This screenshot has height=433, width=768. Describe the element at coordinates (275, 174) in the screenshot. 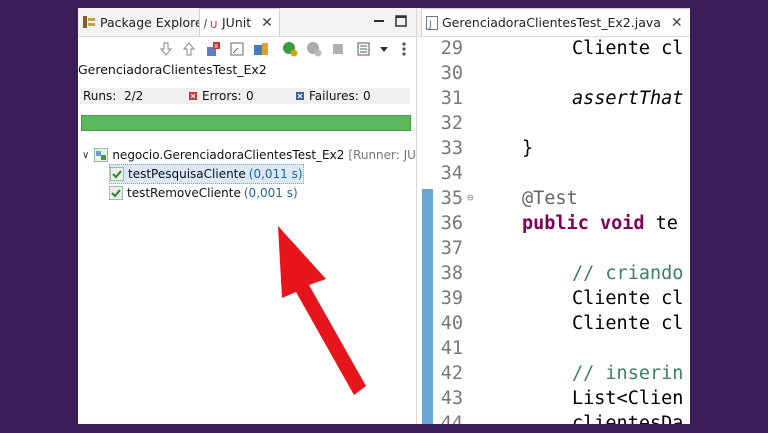

I see `test-time: (0,011 s)` at that location.